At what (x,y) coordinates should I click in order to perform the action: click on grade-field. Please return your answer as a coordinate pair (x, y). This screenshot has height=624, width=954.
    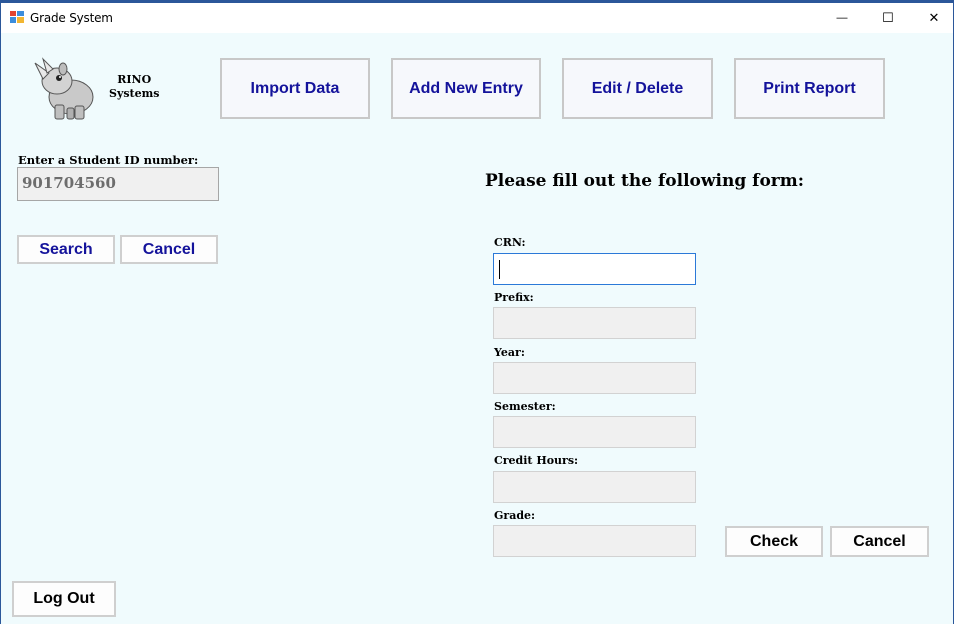
    Looking at the image, I should click on (594, 541).